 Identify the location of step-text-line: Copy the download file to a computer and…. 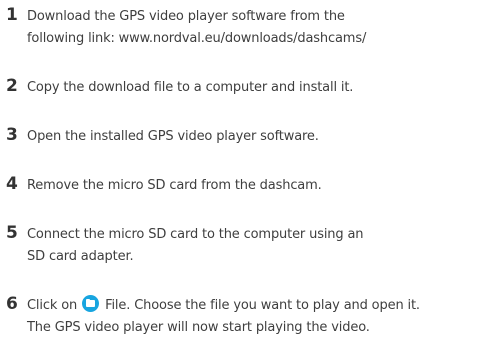
(190, 87).